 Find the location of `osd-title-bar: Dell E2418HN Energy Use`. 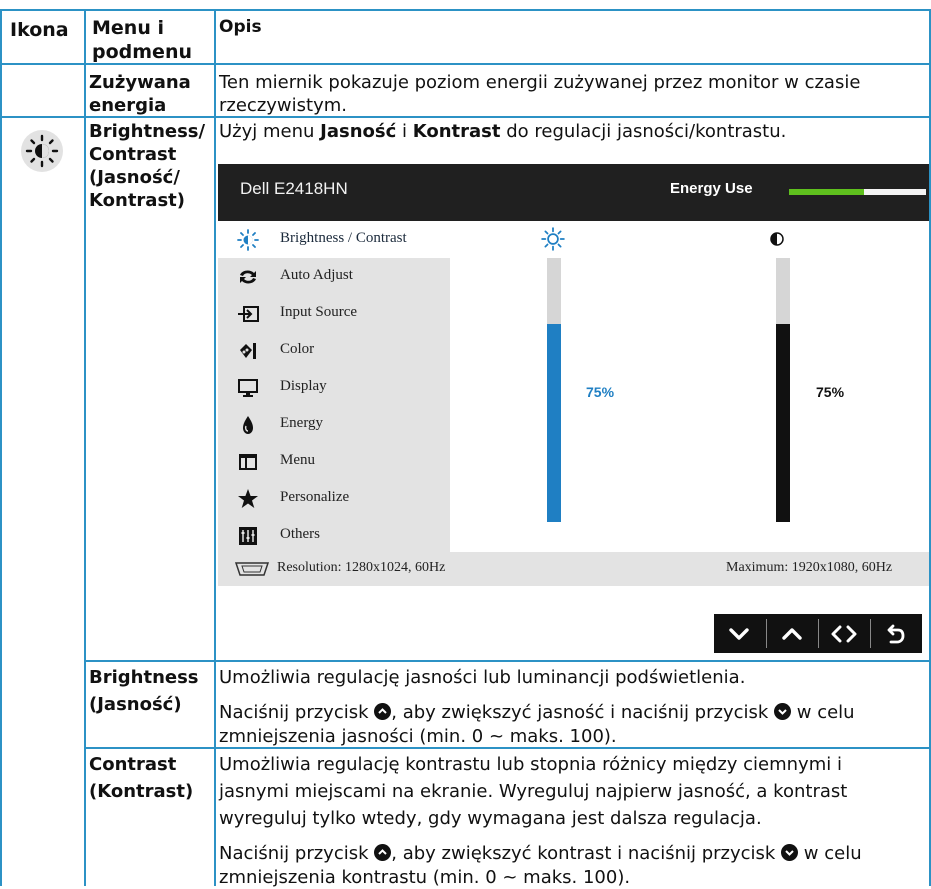

osd-title-bar: Dell E2418HN Energy Use is located at coordinates (573, 192).